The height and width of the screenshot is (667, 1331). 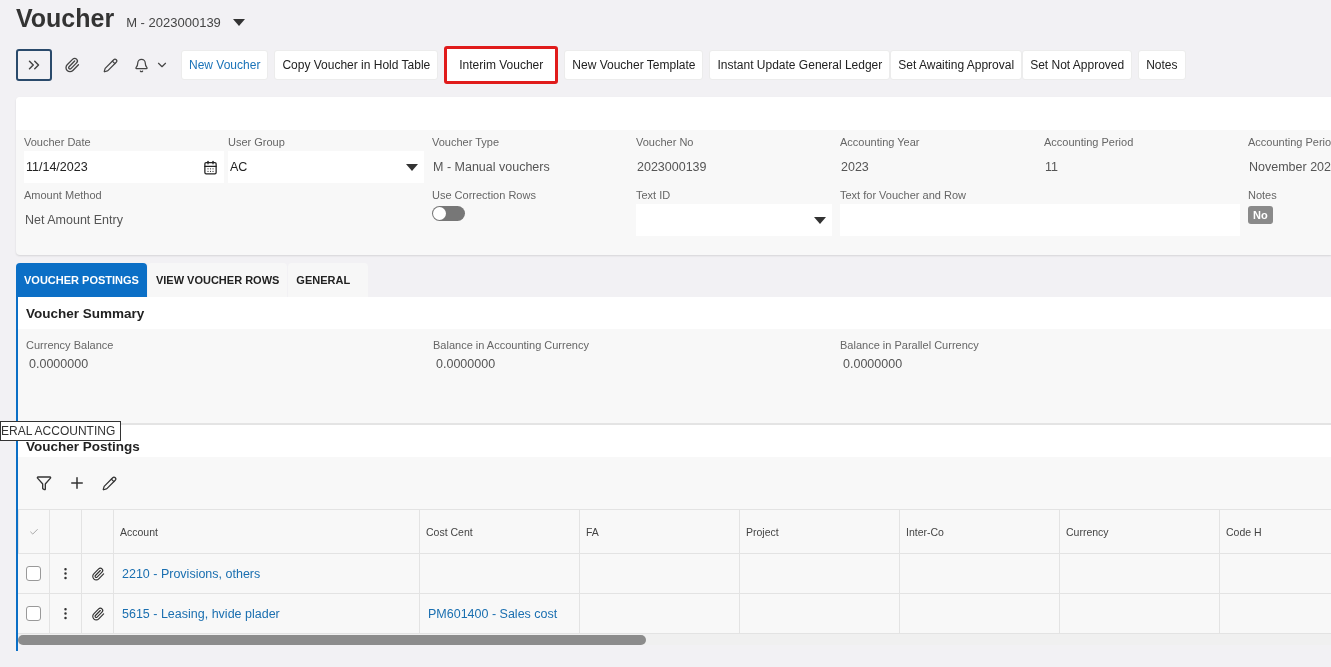 What do you see at coordinates (61, 431) in the screenshot?
I see `tooltip: ERAL ACCOUNTING` at bounding box center [61, 431].